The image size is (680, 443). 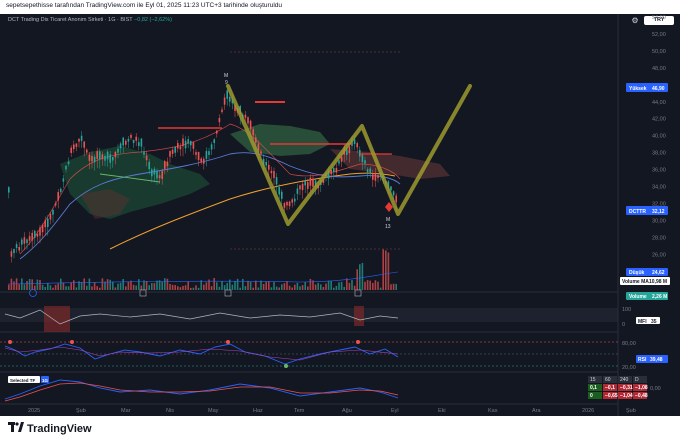 I want to click on top-marker-num: 9, so click(x=226, y=83).